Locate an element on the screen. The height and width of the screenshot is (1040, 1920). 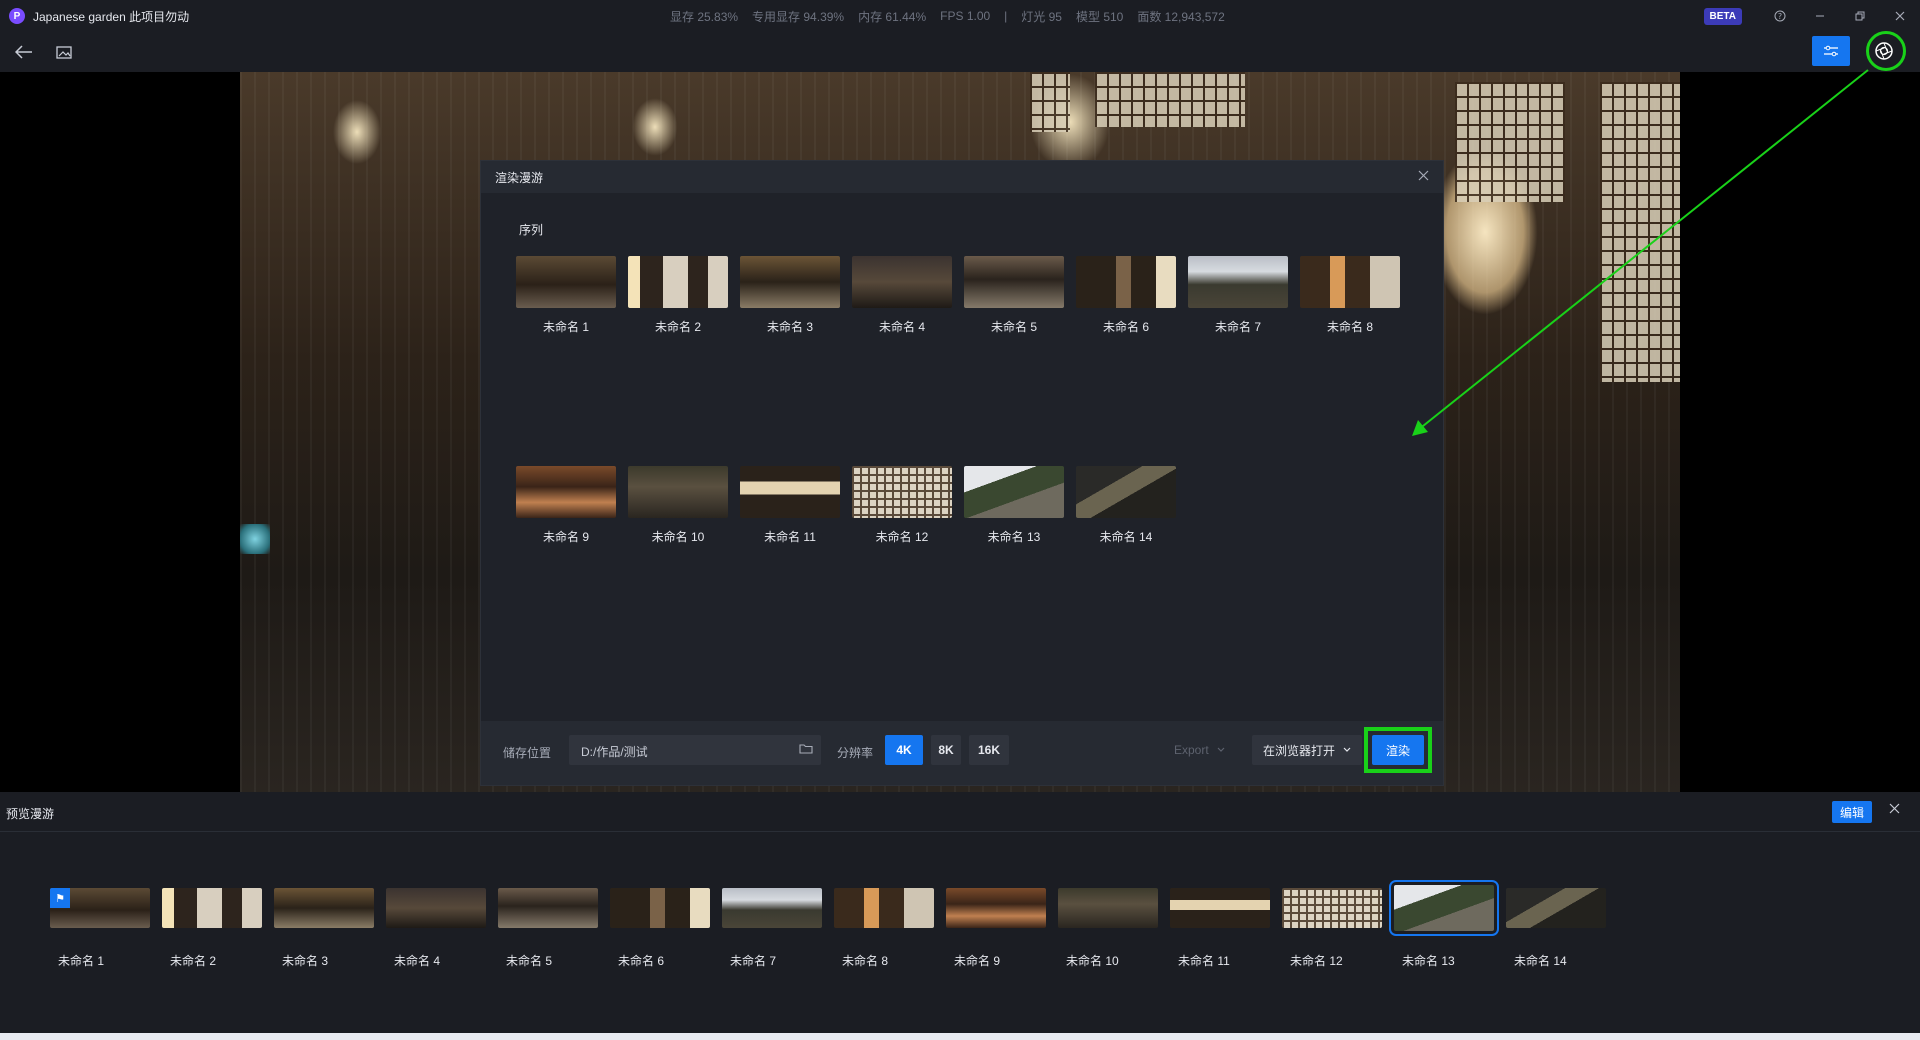
open-in-browser-dropdown: 在浏览器打开 is located at coordinates (1307, 750).